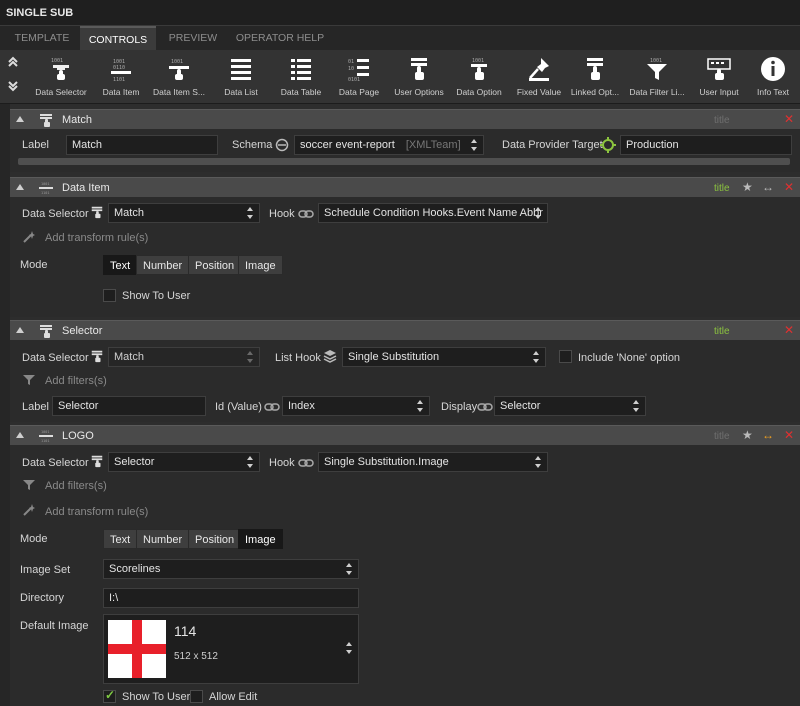 Image resolution: width=800 pixels, height=706 pixels. Describe the element at coordinates (118, 38) in the screenshot. I see `tab-controls: CONTROLS` at that location.